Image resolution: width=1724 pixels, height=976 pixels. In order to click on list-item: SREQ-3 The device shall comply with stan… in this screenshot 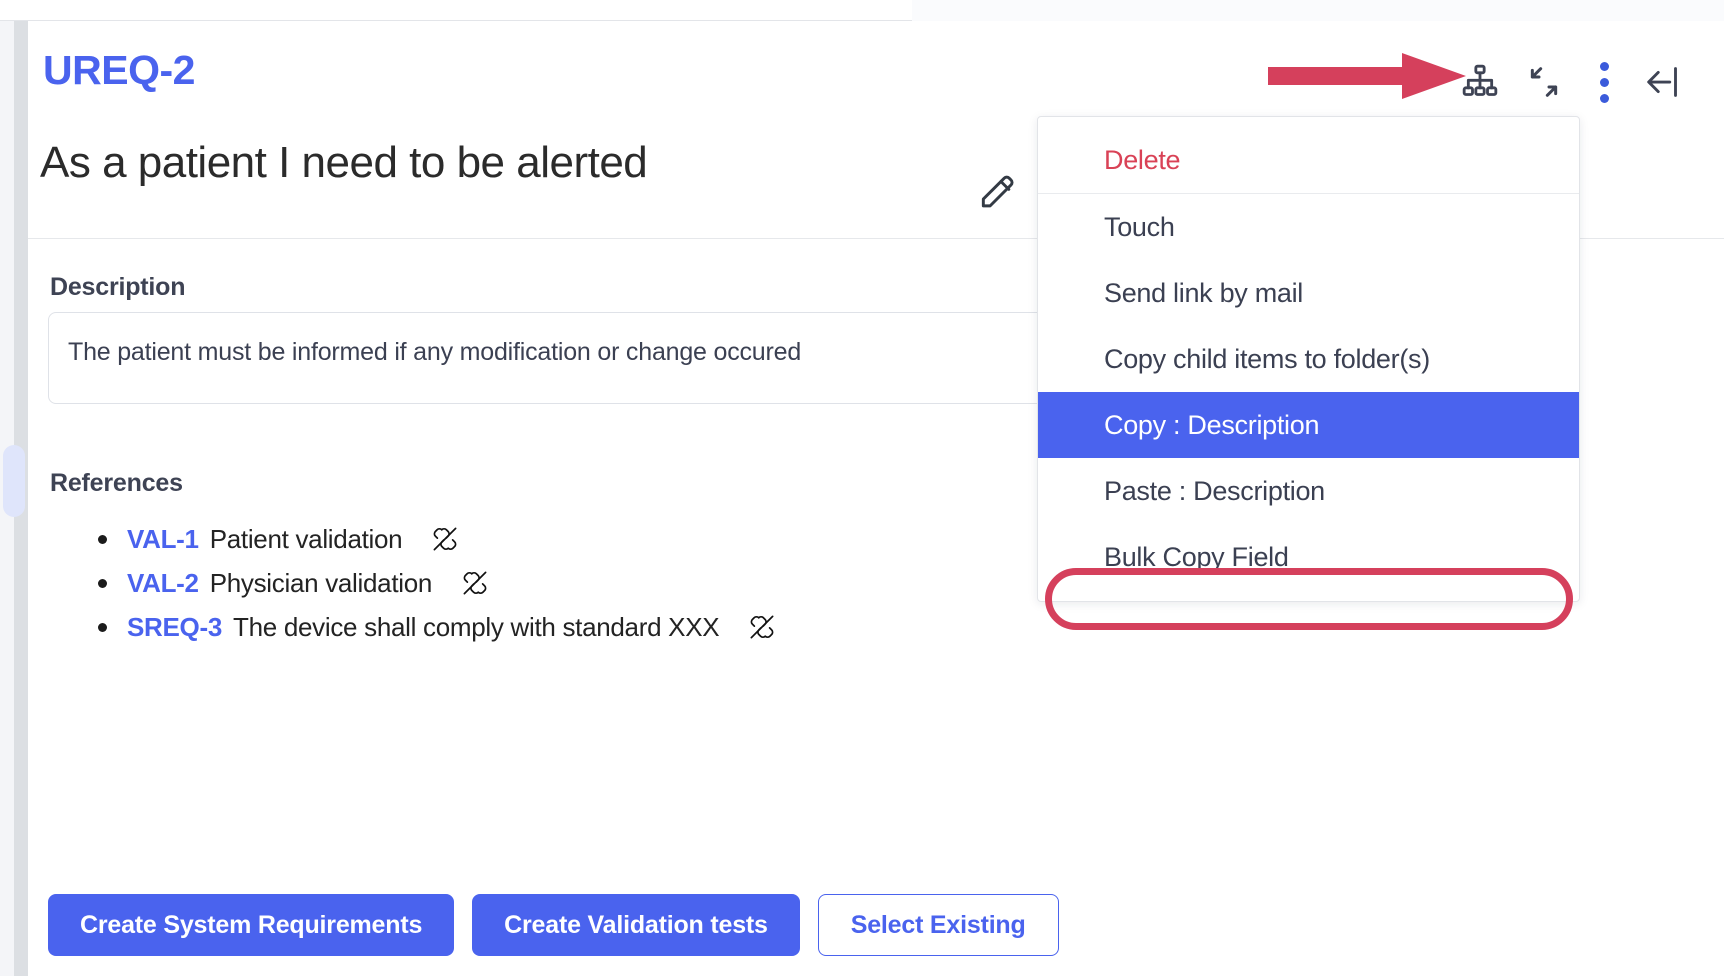, I will do `click(438, 627)`.